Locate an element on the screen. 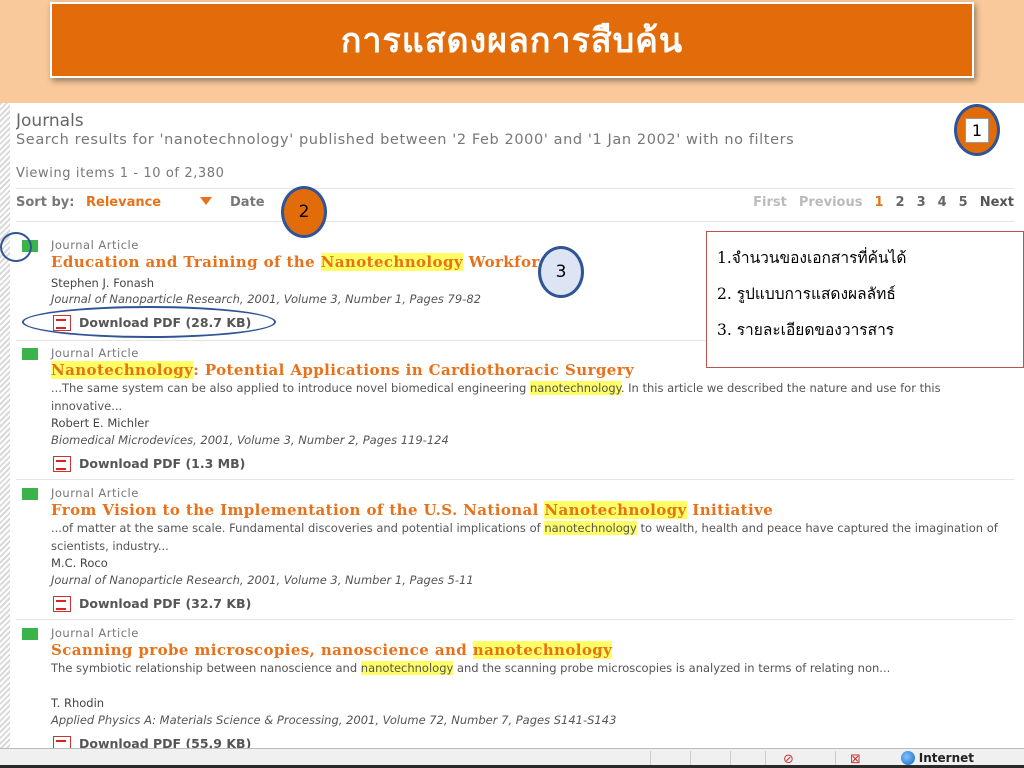 The width and height of the screenshot is (1024, 768). badge-number: 3 is located at coordinates (561, 272).